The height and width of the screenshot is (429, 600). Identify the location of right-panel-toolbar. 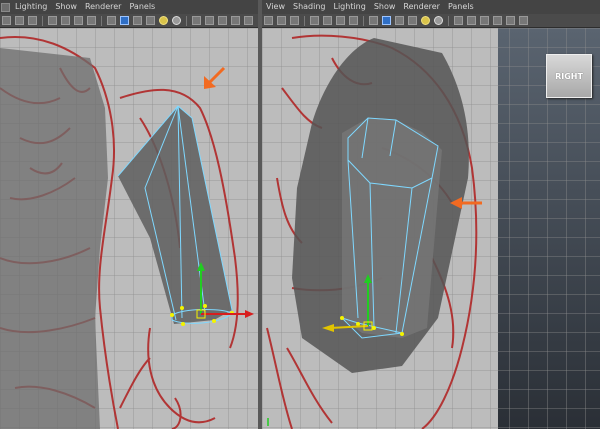
(431, 21).